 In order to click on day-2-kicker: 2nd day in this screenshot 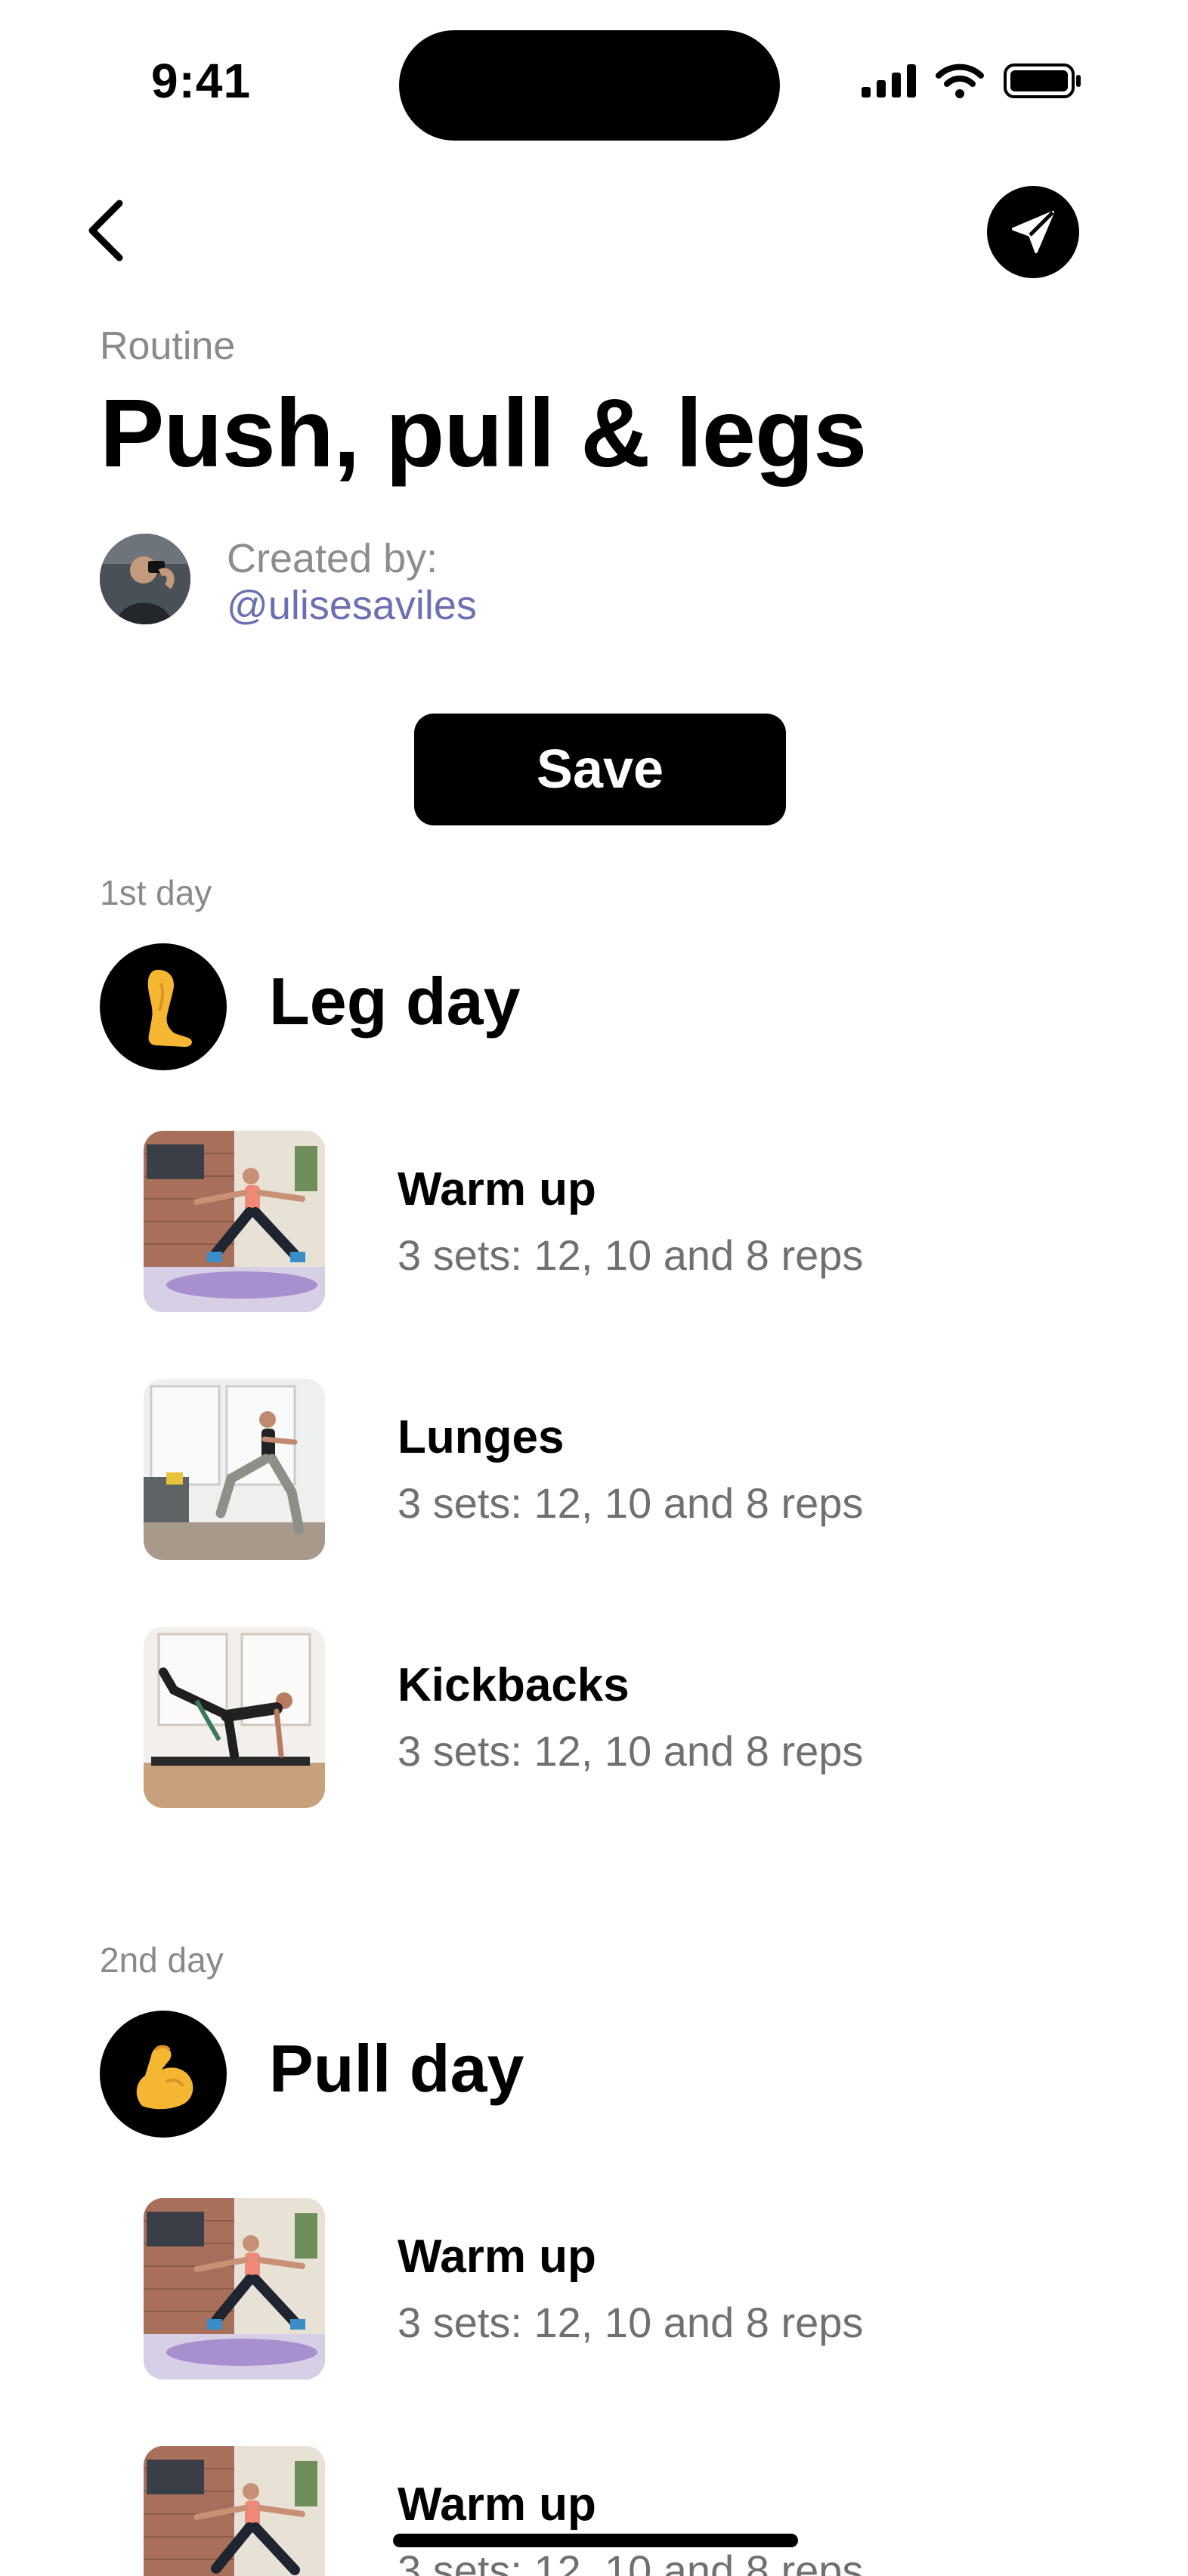, I will do `click(162, 1960)`.